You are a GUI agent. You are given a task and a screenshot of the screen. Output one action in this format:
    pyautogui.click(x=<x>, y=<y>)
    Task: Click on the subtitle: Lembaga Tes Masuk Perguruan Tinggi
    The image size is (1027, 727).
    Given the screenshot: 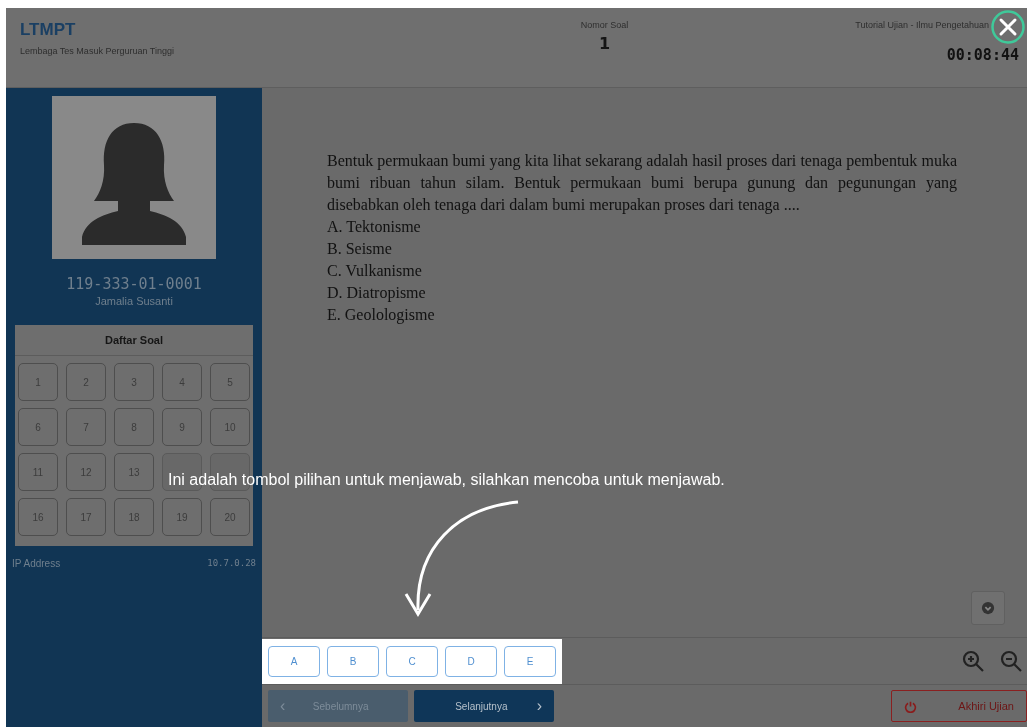 What is the action you would take?
    pyautogui.click(x=97, y=51)
    